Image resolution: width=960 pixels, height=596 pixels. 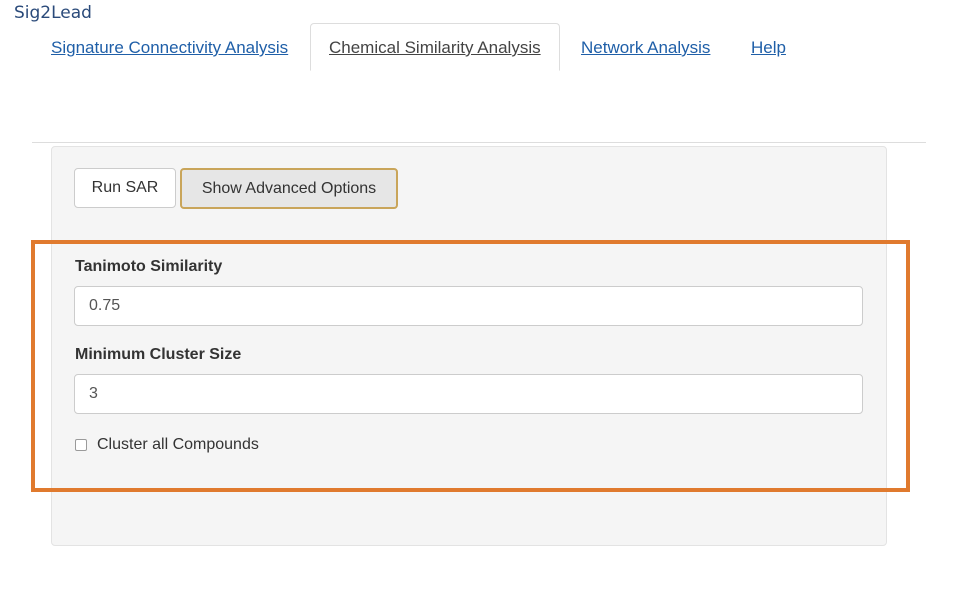 I want to click on cluster-all-compounds-checkbox, so click(x=81, y=445).